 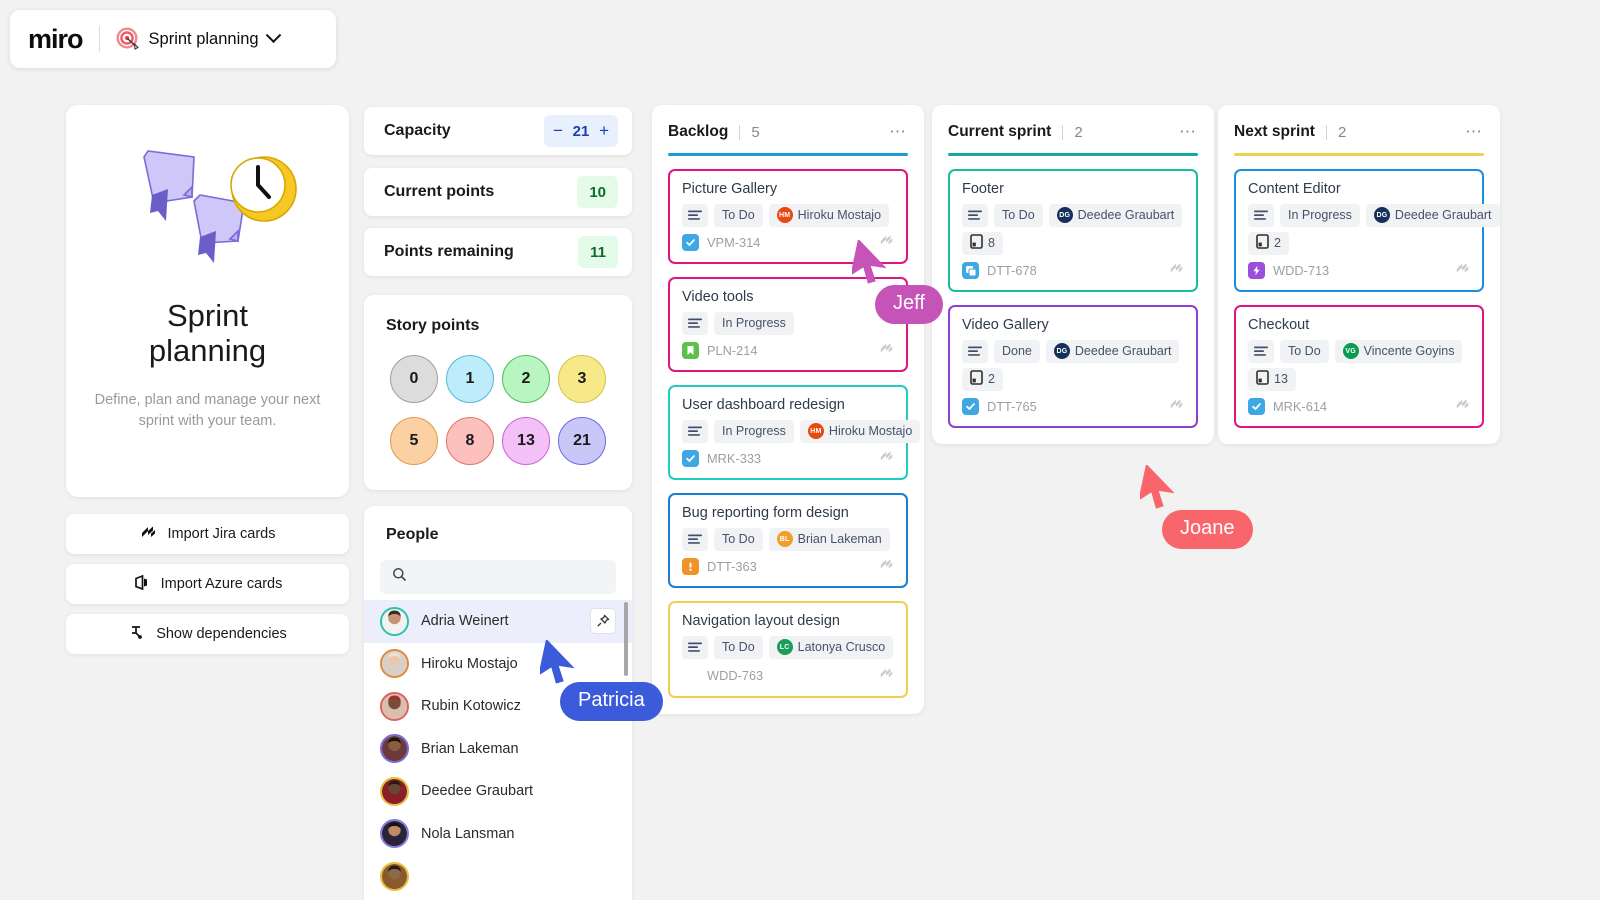 I want to click on assignee-badge: HM Hiroku Mostajo, so click(x=860, y=431).